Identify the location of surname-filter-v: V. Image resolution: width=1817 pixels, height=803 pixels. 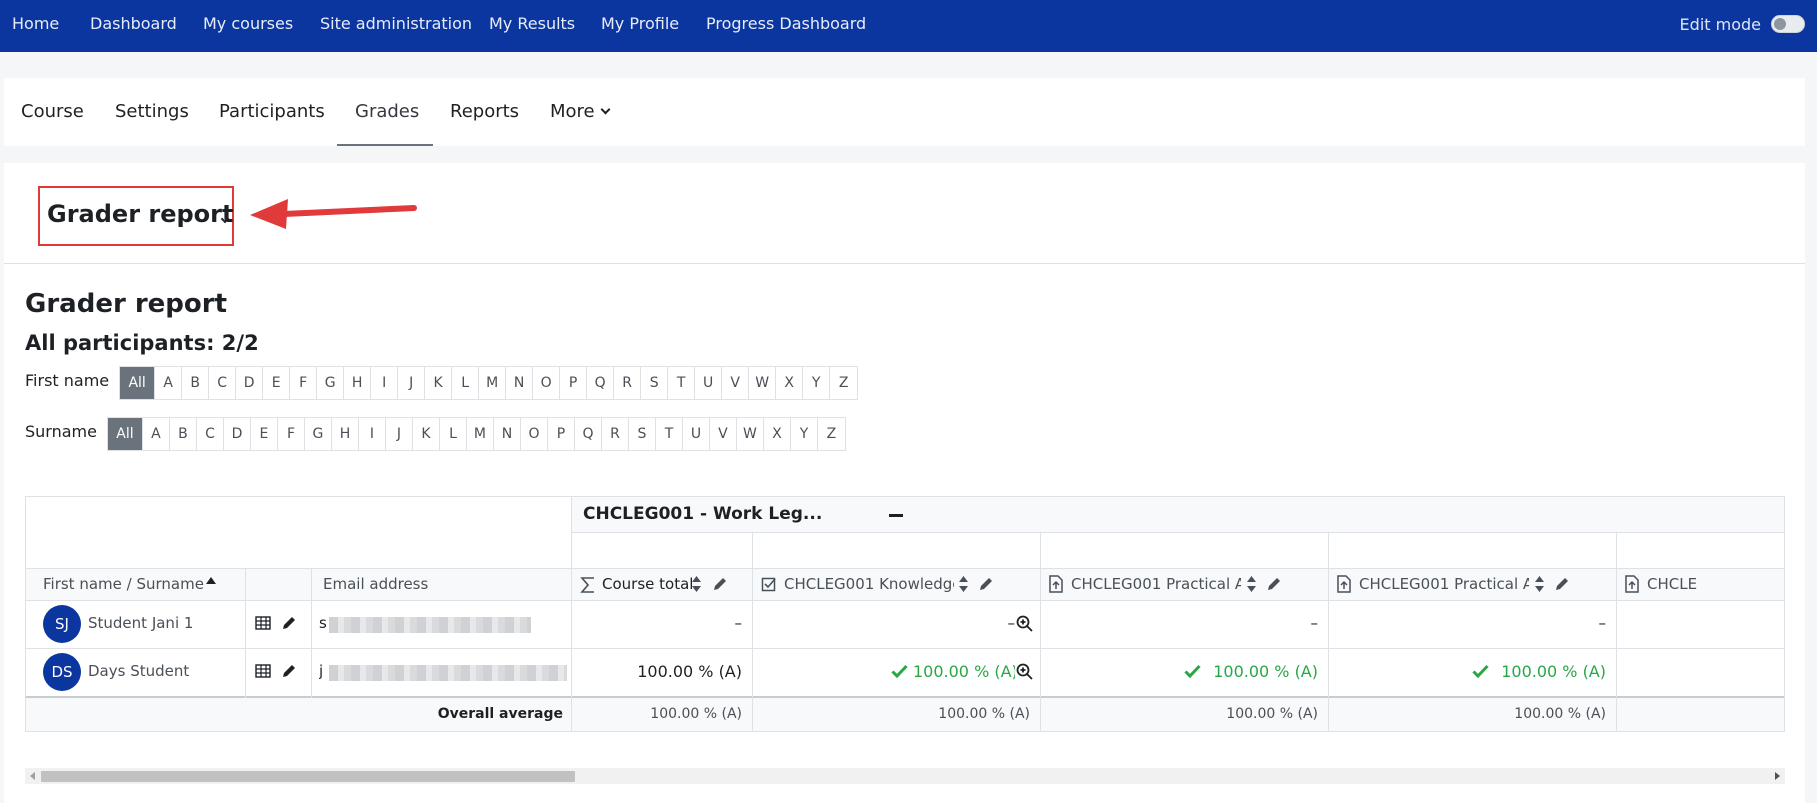
(723, 434).